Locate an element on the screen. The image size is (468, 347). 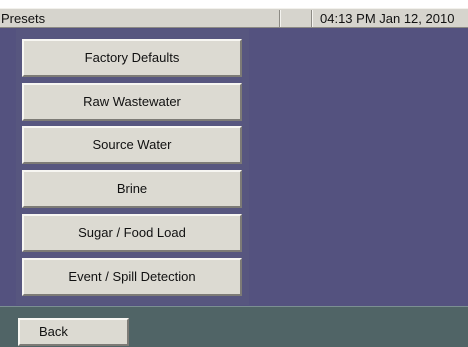
footer-bar: Back is located at coordinates (234, 326).